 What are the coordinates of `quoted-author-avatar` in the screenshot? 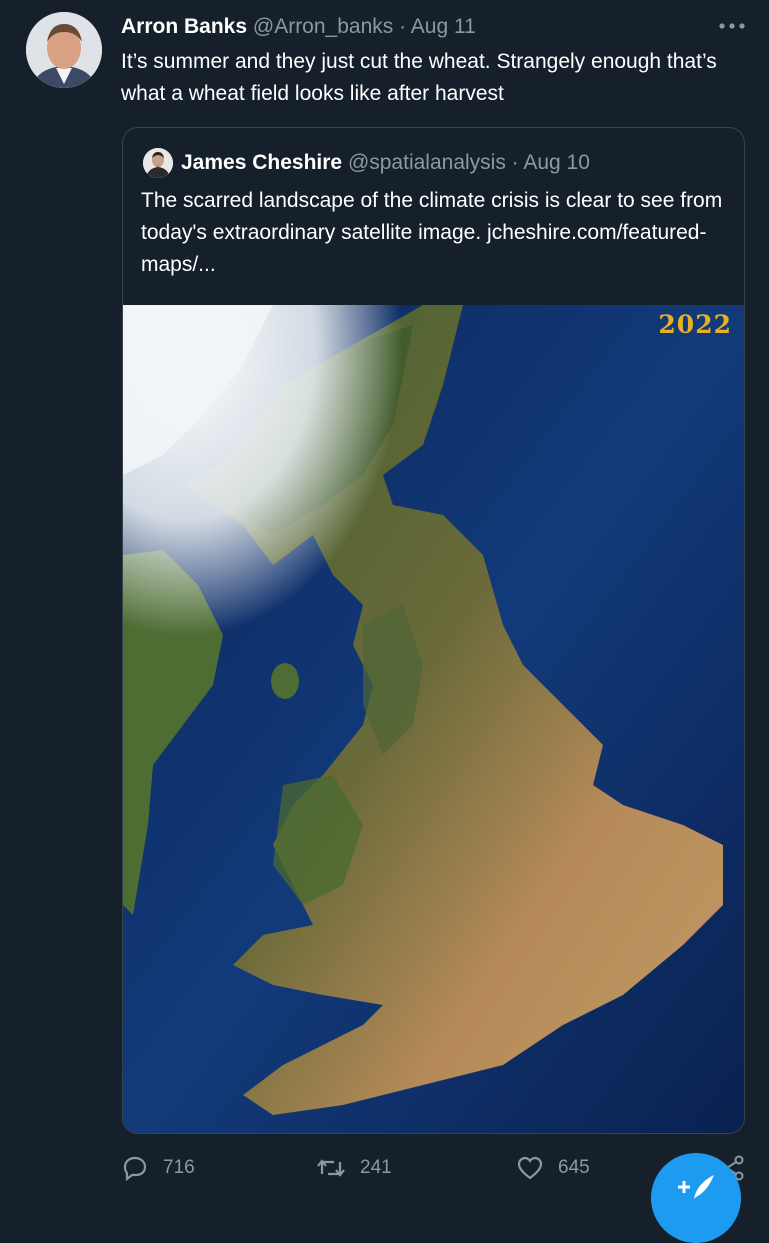 It's located at (158, 163).